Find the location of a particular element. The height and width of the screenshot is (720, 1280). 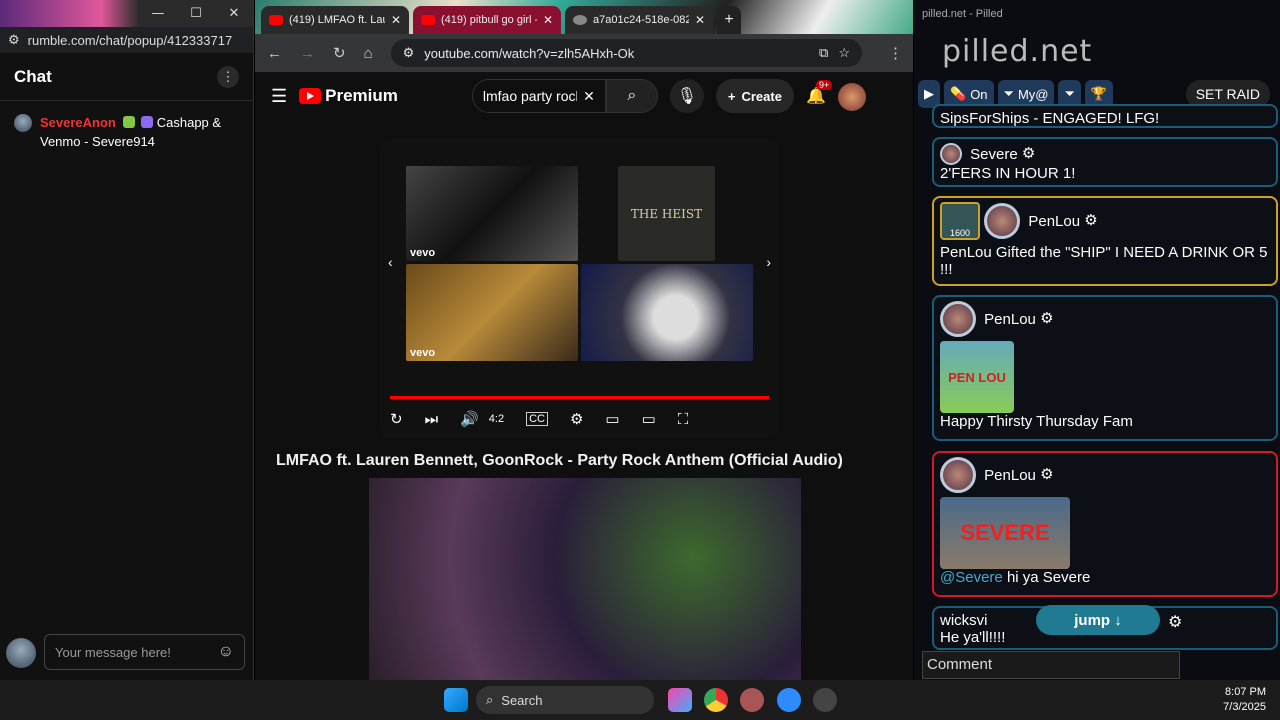

next-icon: ⏭ is located at coordinates (432, 419).